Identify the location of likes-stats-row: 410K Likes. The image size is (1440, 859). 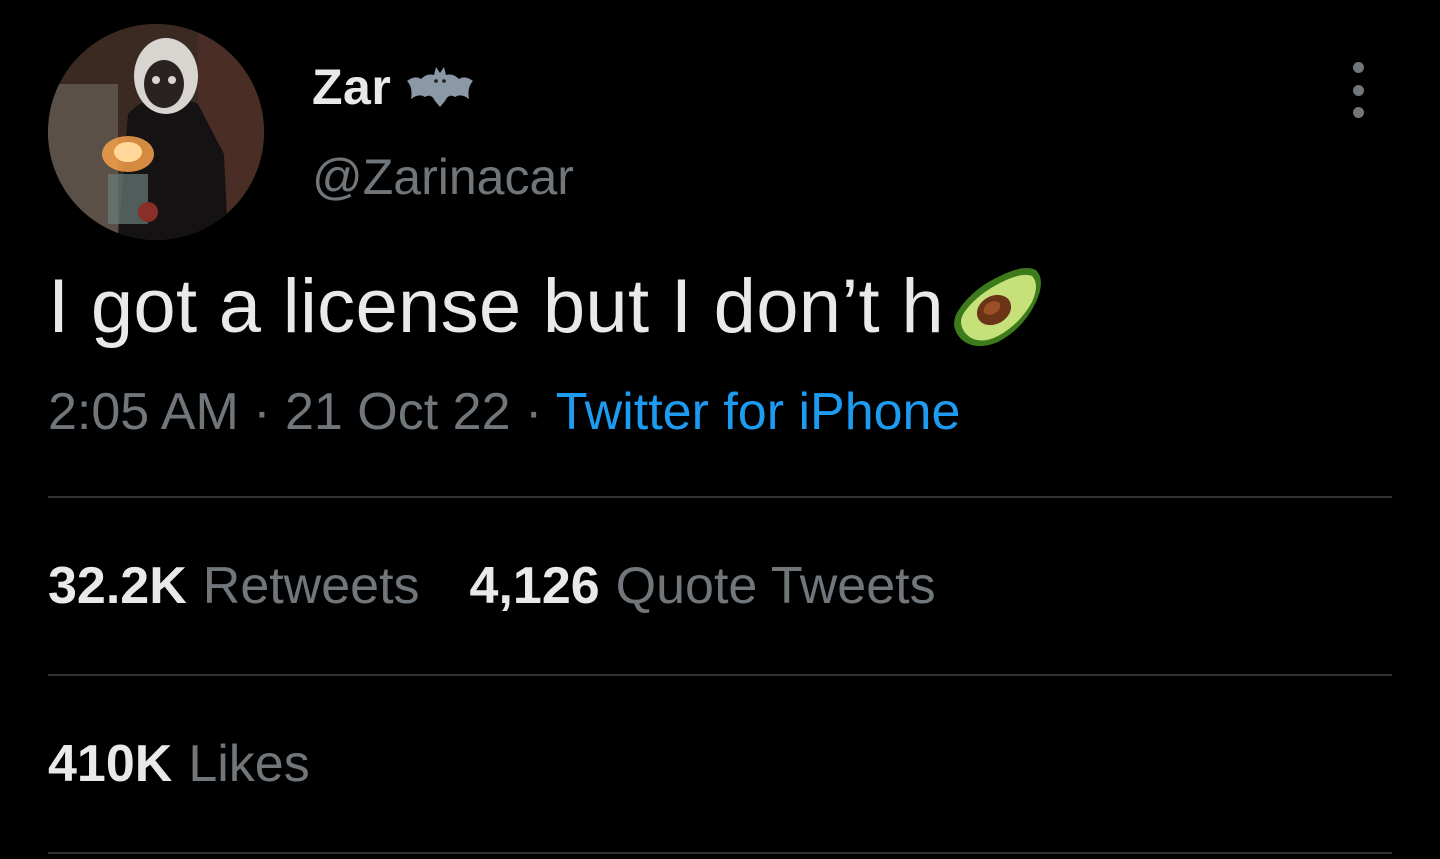
(204, 764).